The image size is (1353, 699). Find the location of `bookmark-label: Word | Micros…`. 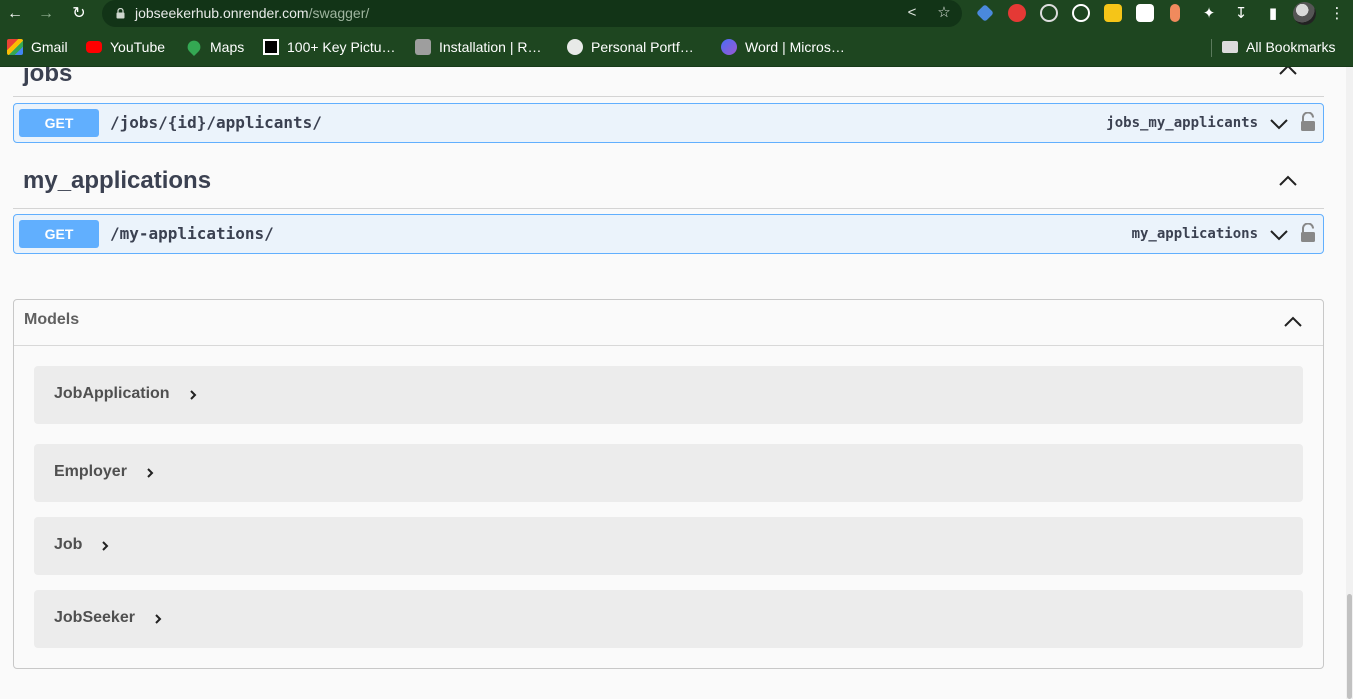

bookmark-label: Word | Micros… is located at coordinates (795, 47).